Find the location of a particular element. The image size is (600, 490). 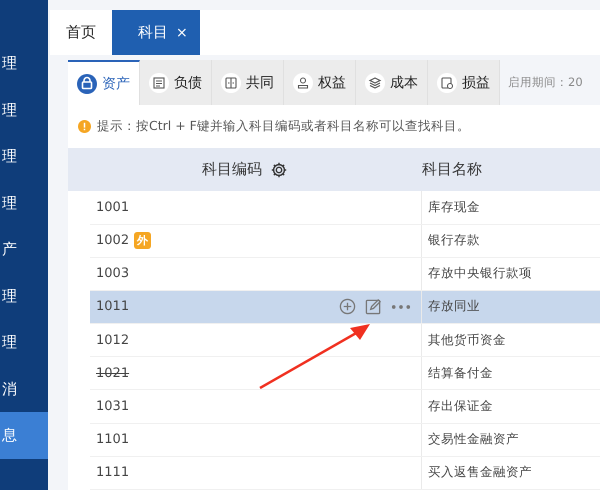

hint-text: 提示：按Ctrl + F键并输入科目编码或者科目名称可以查找科目。 is located at coordinates (283, 127).